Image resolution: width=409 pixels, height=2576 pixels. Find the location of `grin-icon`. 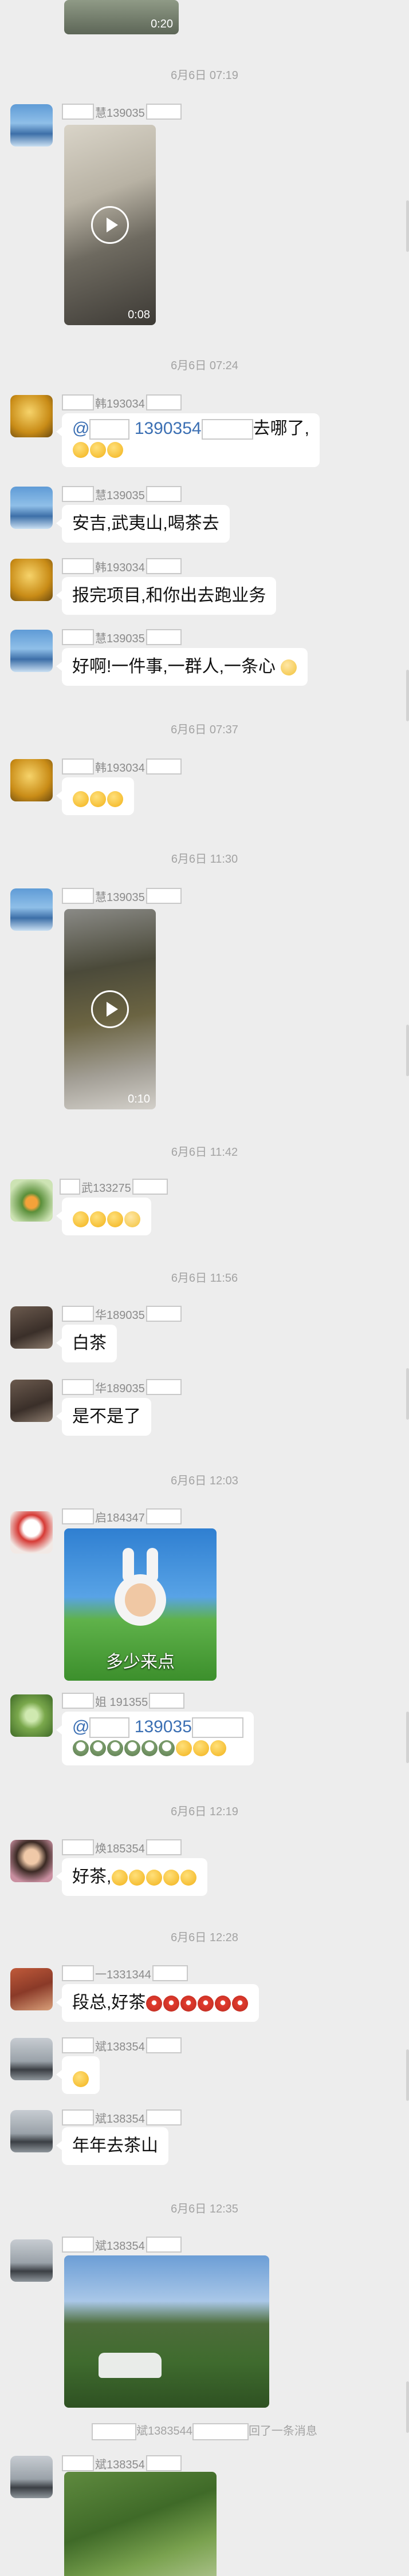

grin-icon is located at coordinates (81, 2079).